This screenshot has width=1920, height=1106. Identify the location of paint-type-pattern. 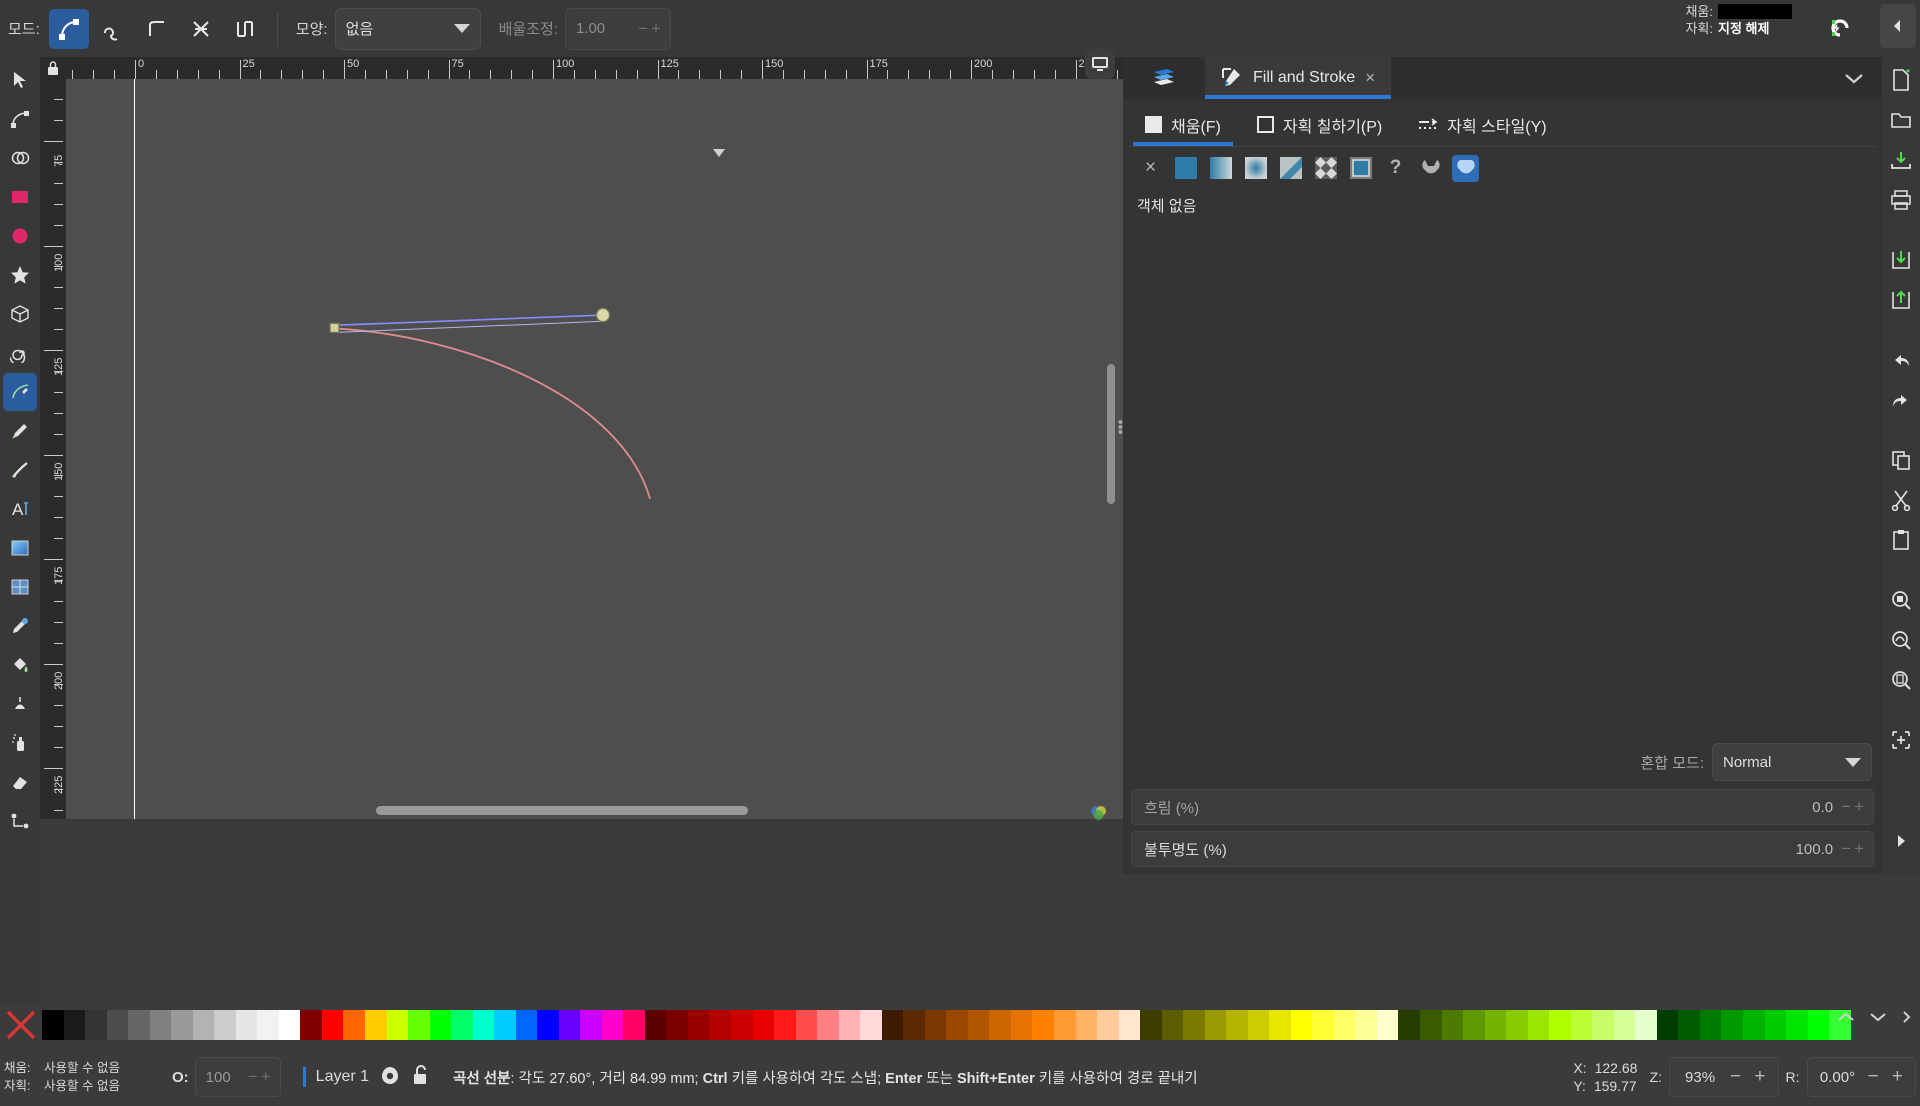
(1325, 168).